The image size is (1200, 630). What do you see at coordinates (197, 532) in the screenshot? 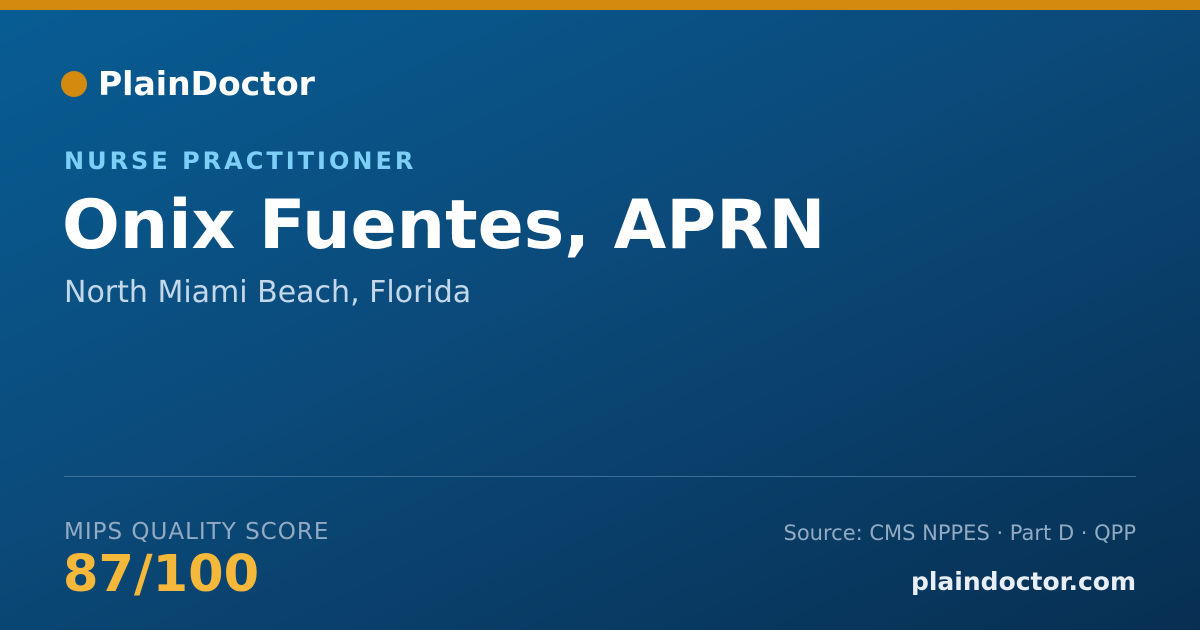
I see `score-label: MIPS QUALITY SCORE` at bounding box center [197, 532].